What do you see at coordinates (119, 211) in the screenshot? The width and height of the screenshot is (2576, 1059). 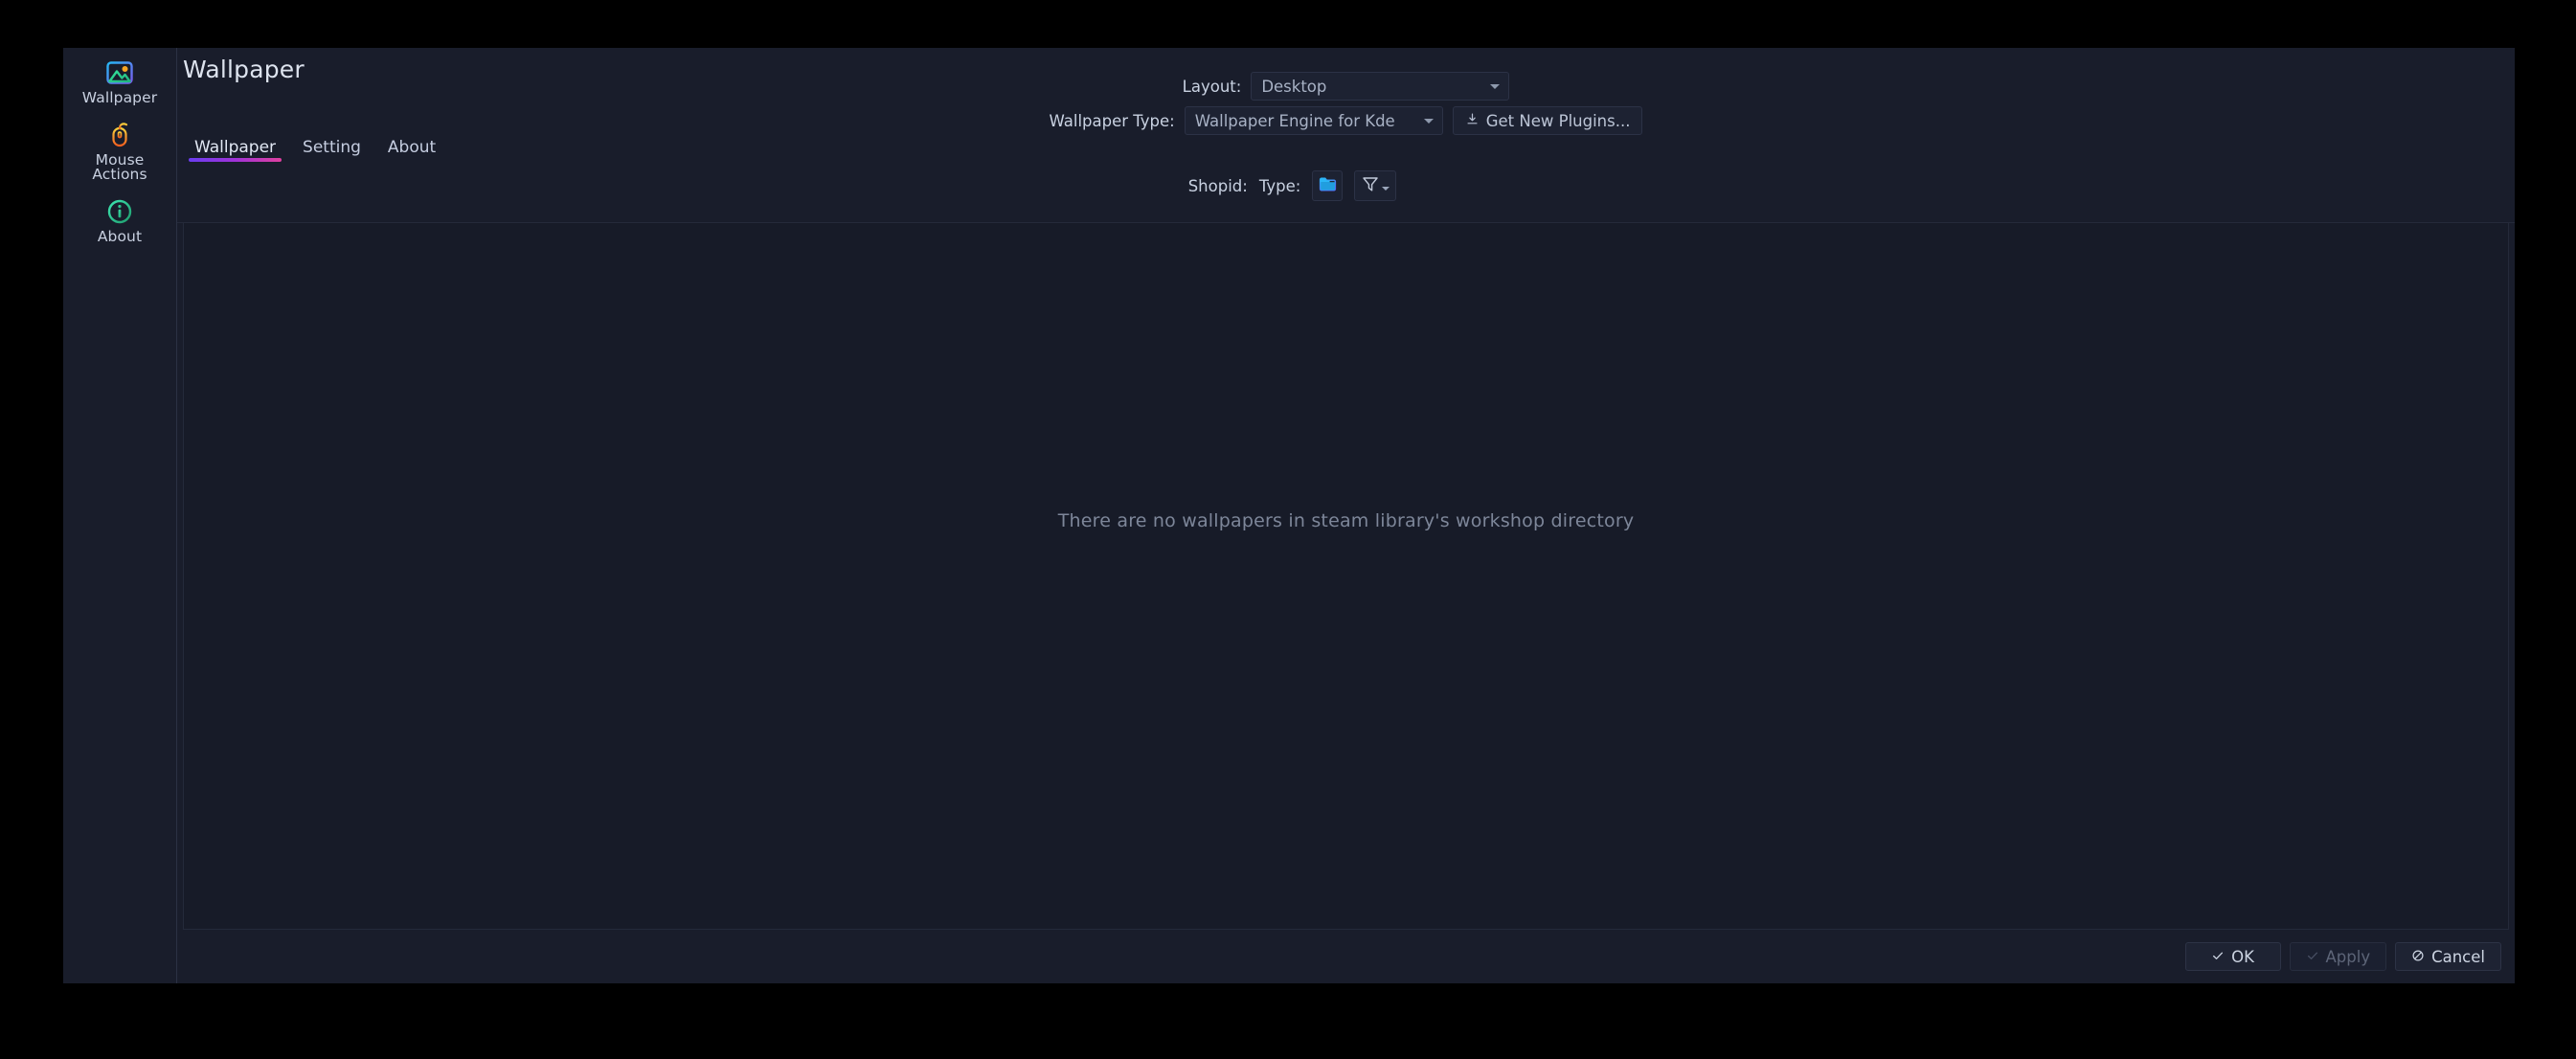 I see `info-icon` at bounding box center [119, 211].